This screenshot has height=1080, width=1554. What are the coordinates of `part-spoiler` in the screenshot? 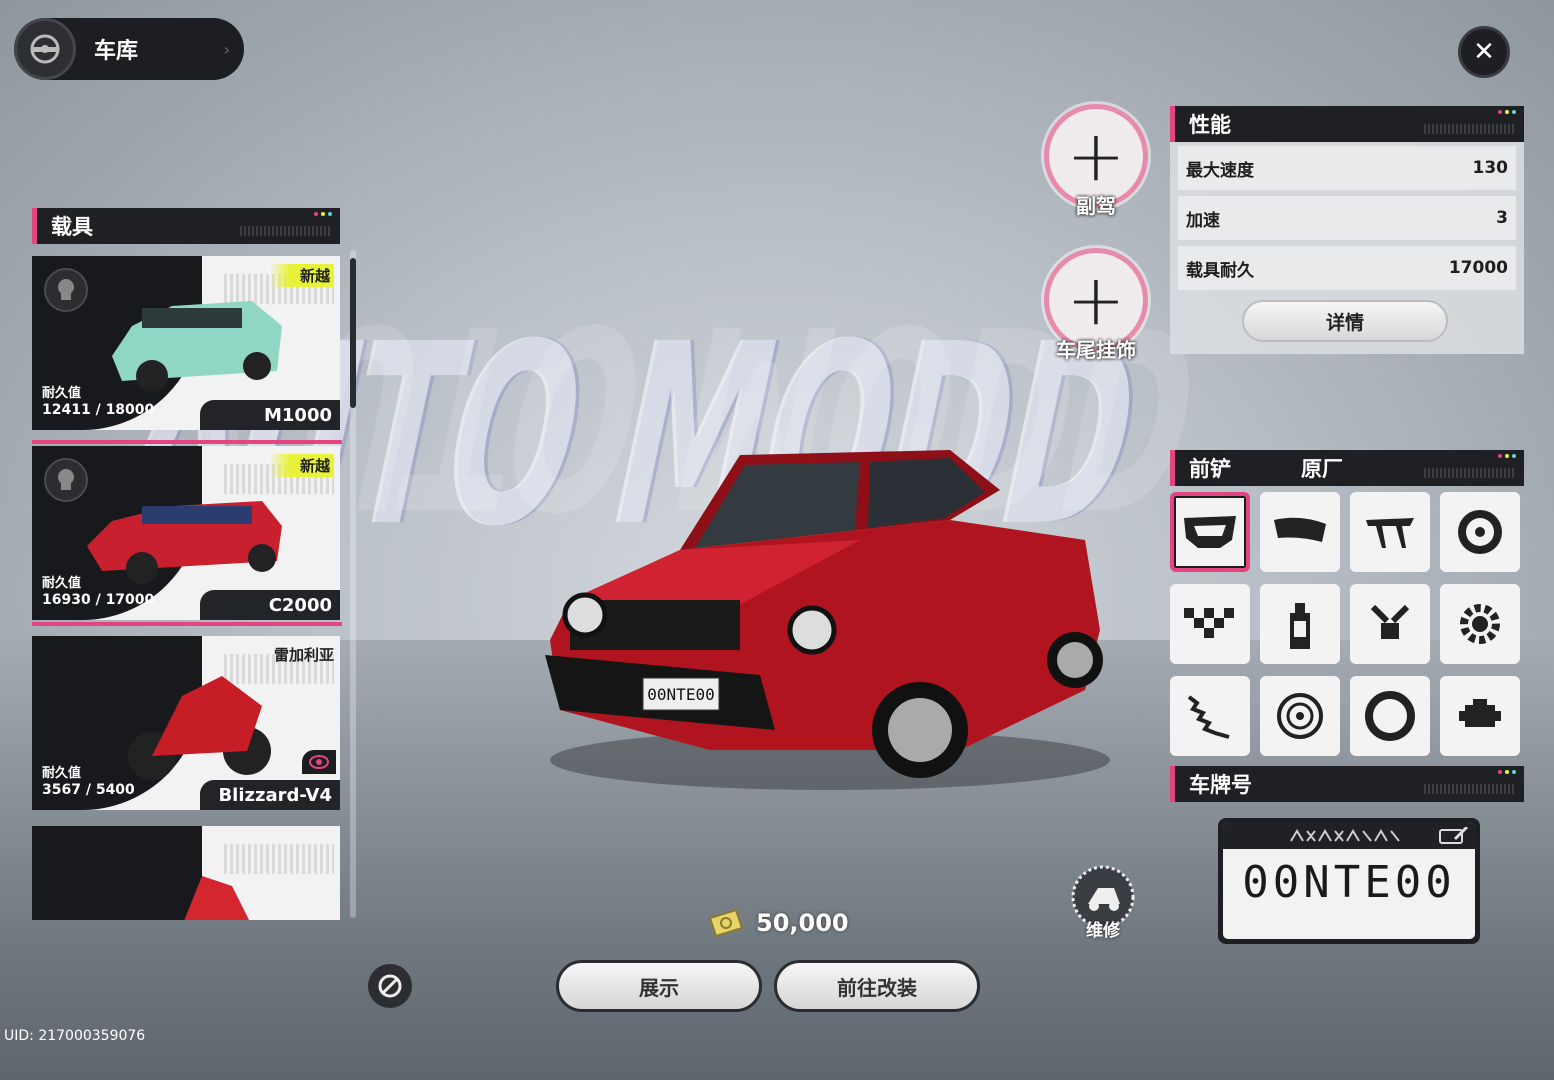 It's located at (1390, 532).